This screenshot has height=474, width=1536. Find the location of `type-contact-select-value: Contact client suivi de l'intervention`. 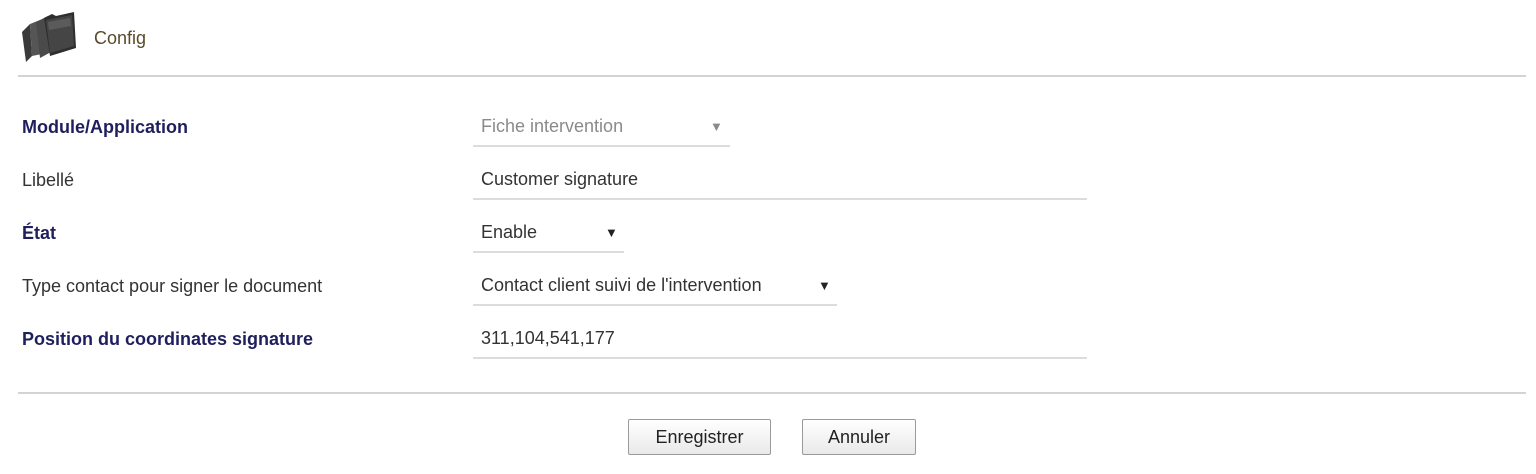

type-contact-select-value: Contact client suivi de l'intervention is located at coordinates (621, 285).